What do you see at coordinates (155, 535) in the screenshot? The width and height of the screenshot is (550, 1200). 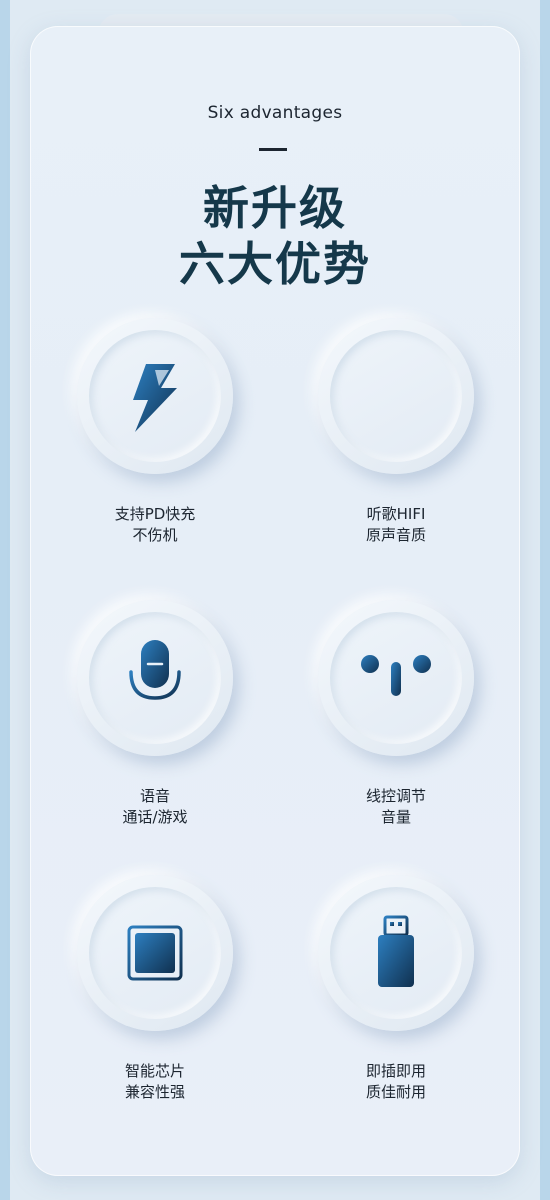 I see `feature-label-line2: 不伤机` at bounding box center [155, 535].